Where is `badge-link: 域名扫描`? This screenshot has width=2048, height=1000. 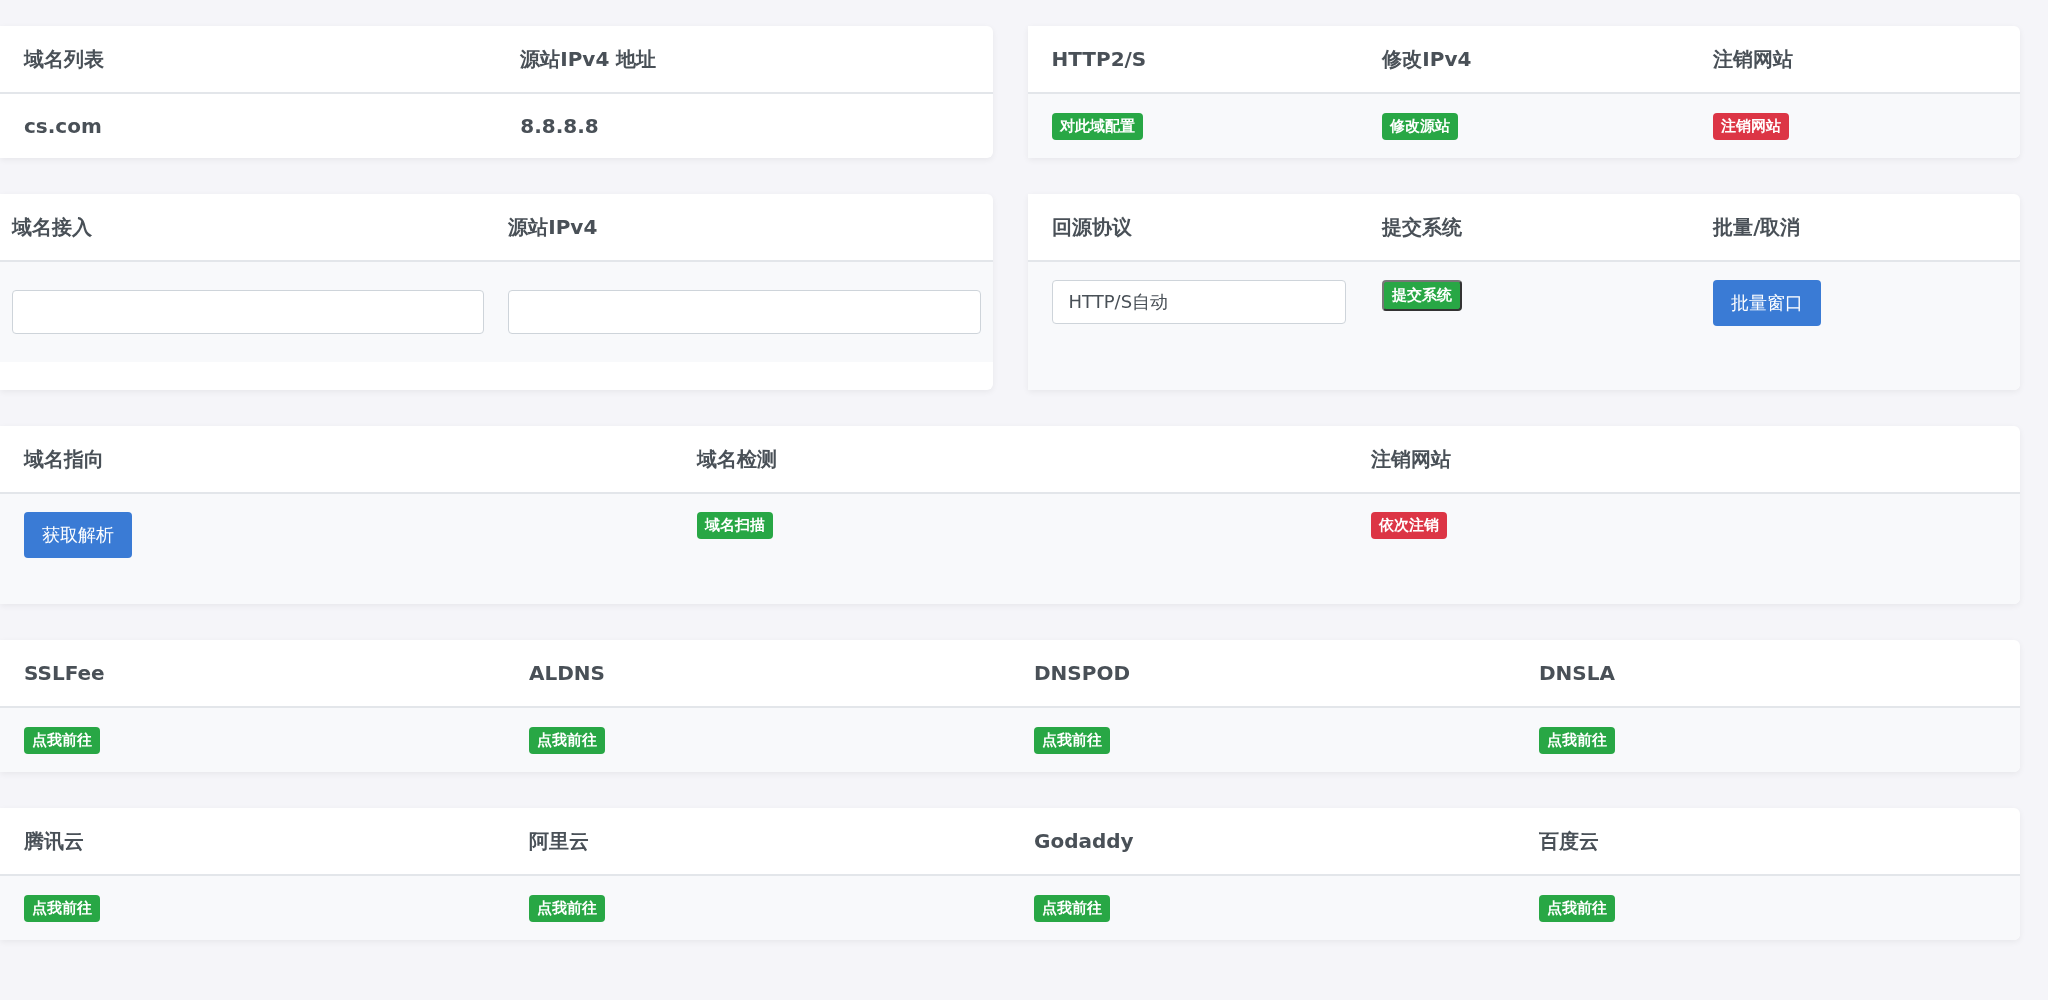 badge-link: 域名扫描 is located at coordinates (735, 525).